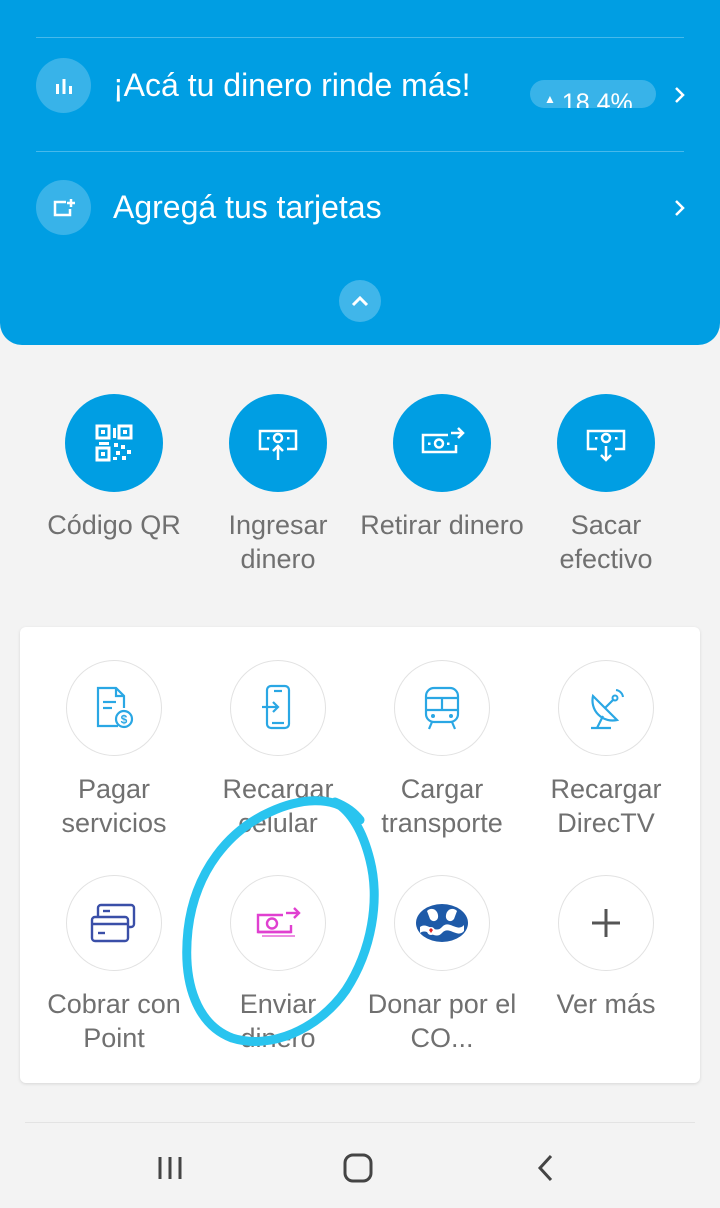 Image resolution: width=720 pixels, height=1208 pixels. What do you see at coordinates (114, 708) in the screenshot?
I see `bill-payment-icon: $` at bounding box center [114, 708].